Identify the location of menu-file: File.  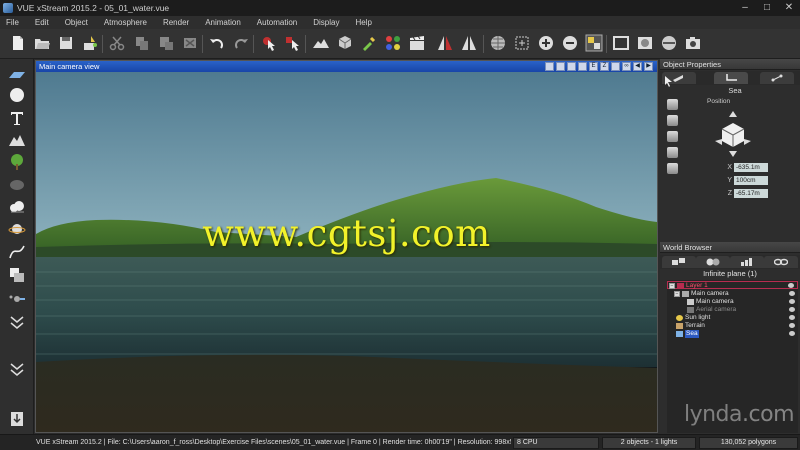
(12, 22).